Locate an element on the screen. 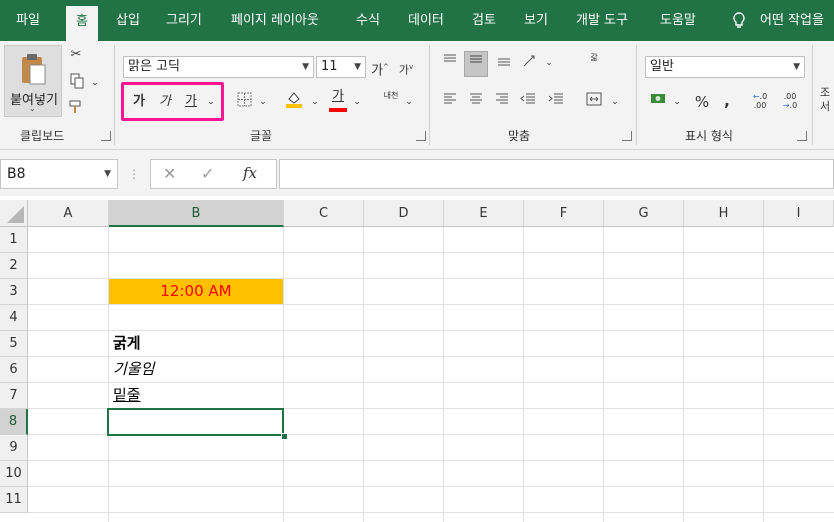 This screenshot has width=834, height=522. tab-data: 데이터 is located at coordinates (426, 20).